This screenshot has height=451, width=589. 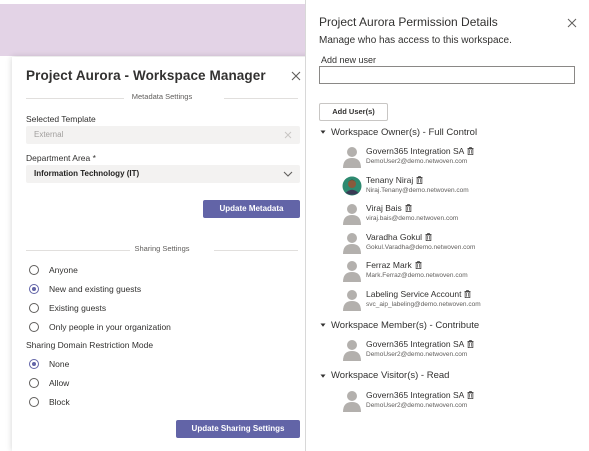 What do you see at coordinates (447, 75) in the screenshot?
I see `add-user-input` at bounding box center [447, 75].